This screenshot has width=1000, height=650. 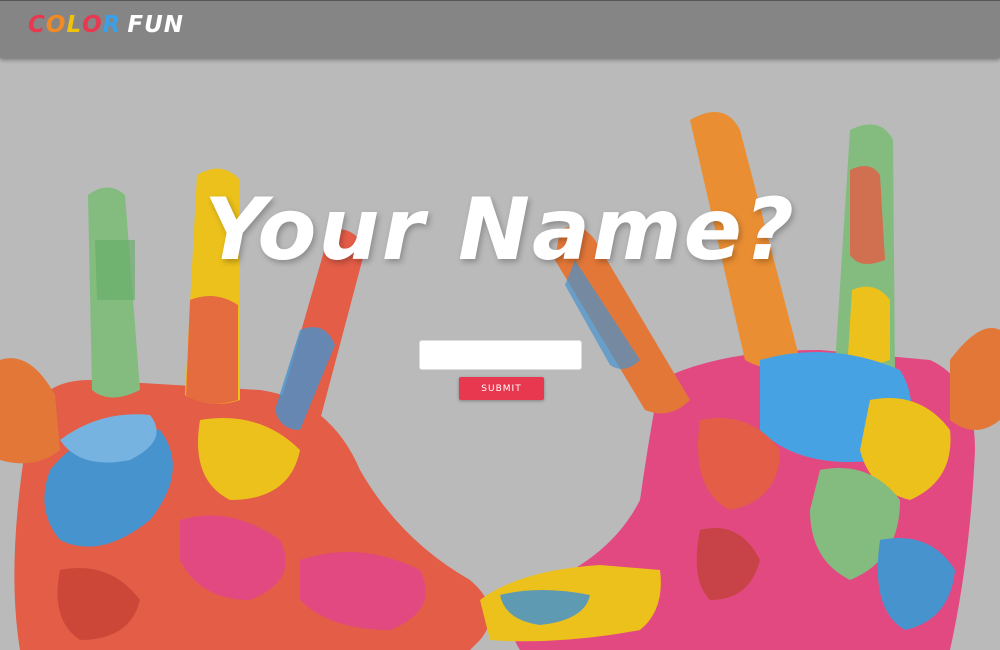 What do you see at coordinates (501, 388) in the screenshot?
I see `submit-button: SUBMIT` at bounding box center [501, 388].